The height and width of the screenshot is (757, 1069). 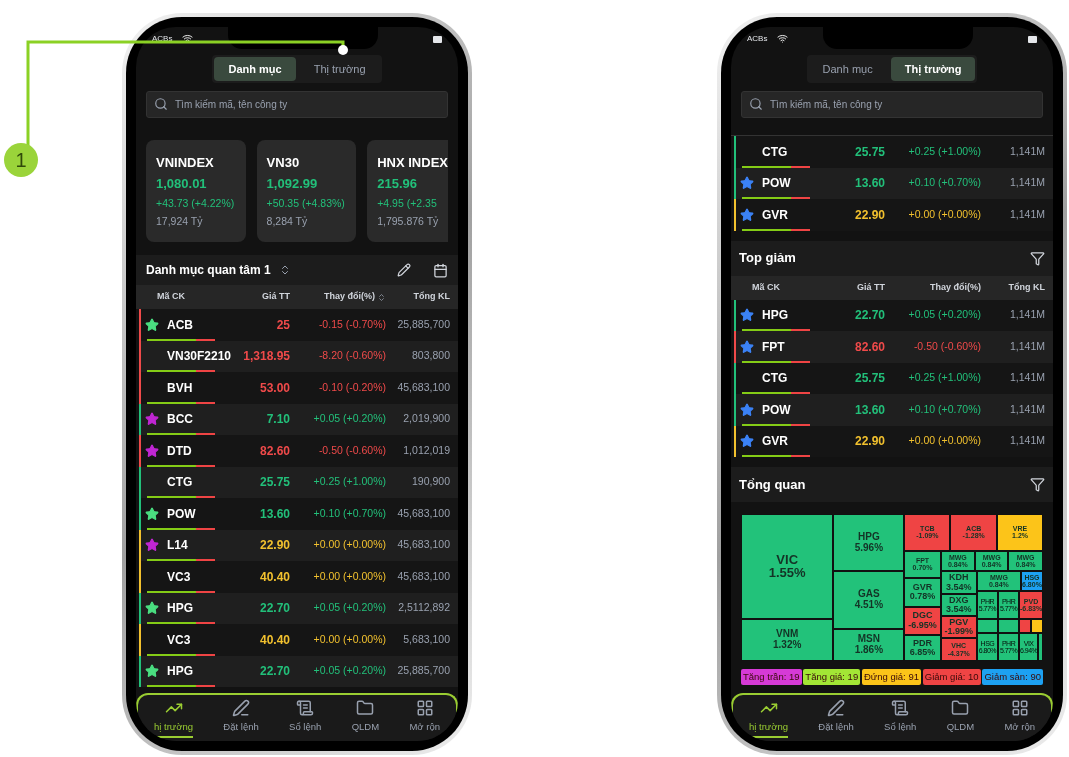 I want to click on volume: 1,012,019, so click(x=426, y=450).